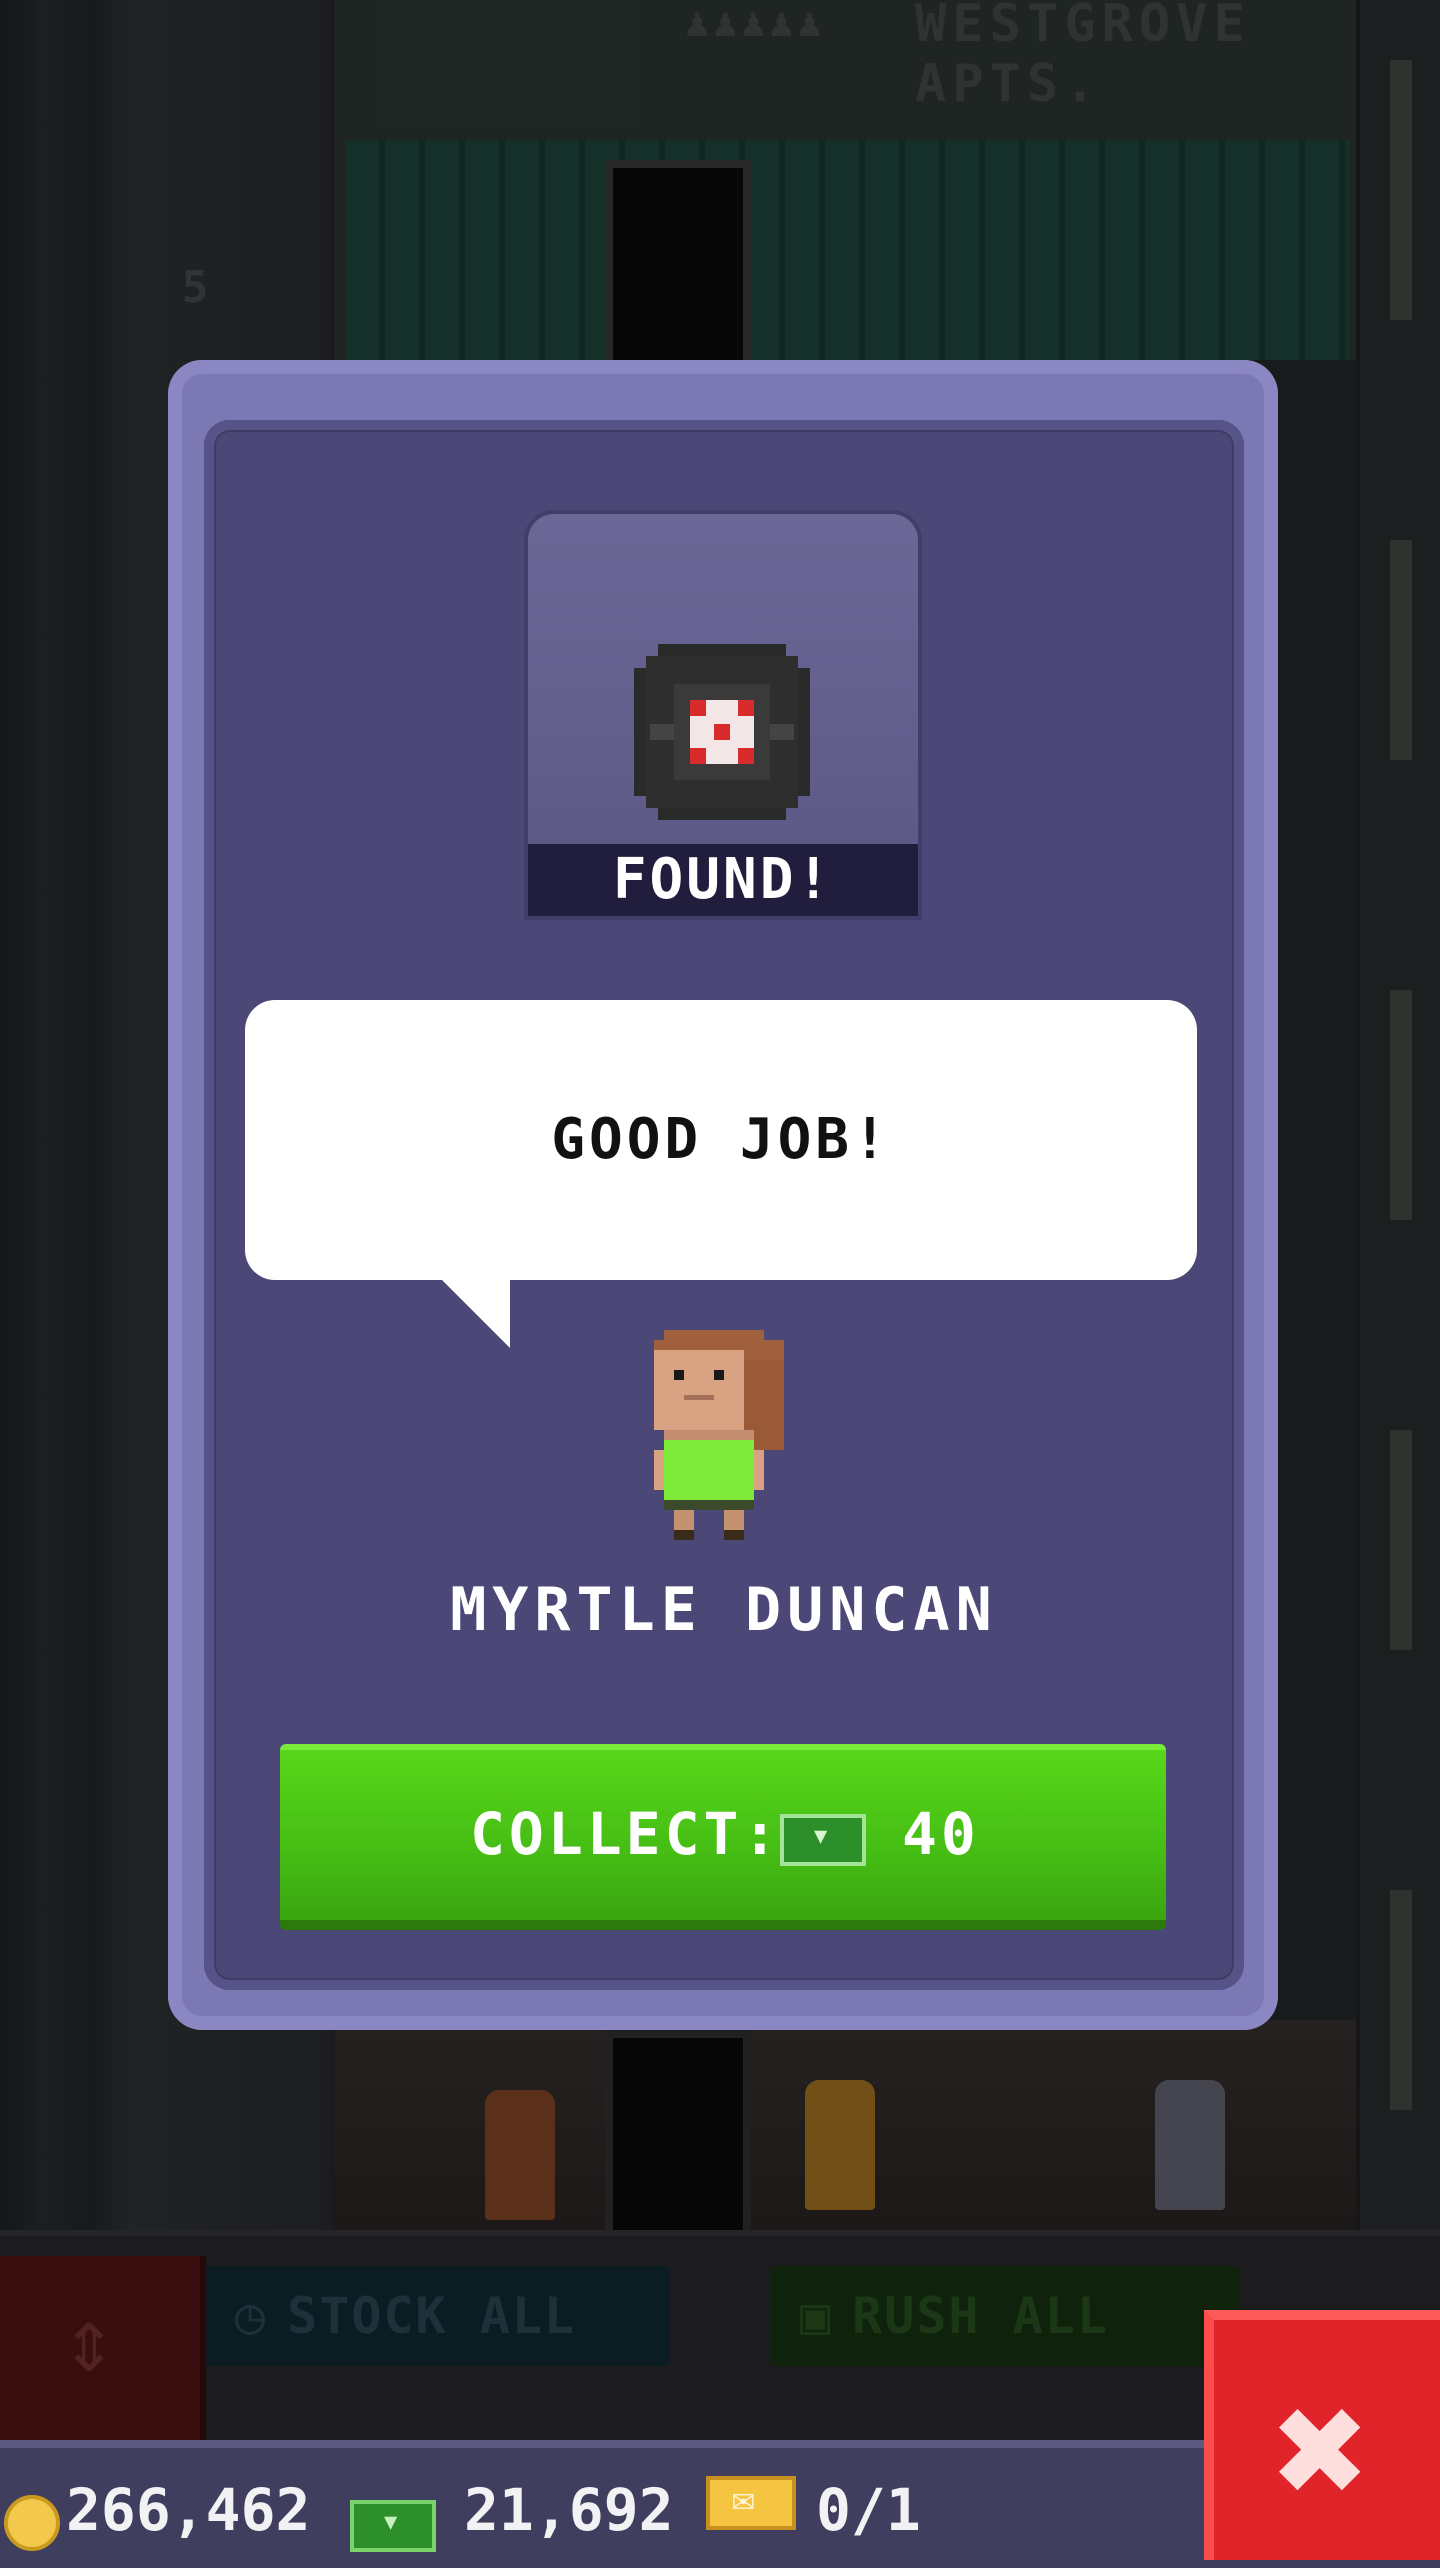 The image size is (1440, 2568). I want to click on clock-icon: ◷, so click(251, 2316).